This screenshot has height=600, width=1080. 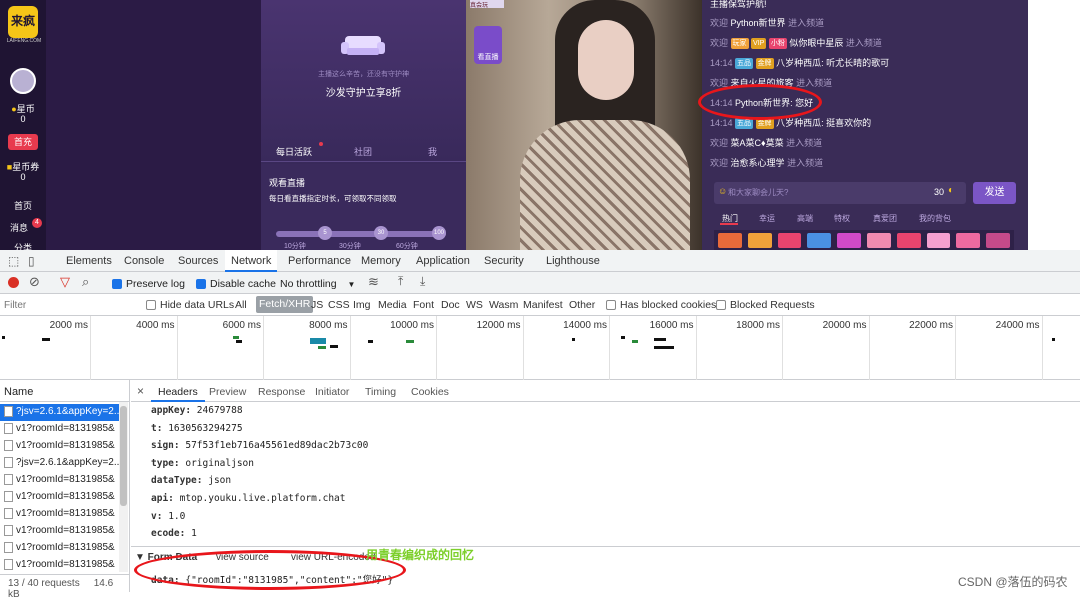 What do you see at coordinates (23, 245) in the screenshot?
I see `nav-category: 分类` at bounding box center [23, 245].